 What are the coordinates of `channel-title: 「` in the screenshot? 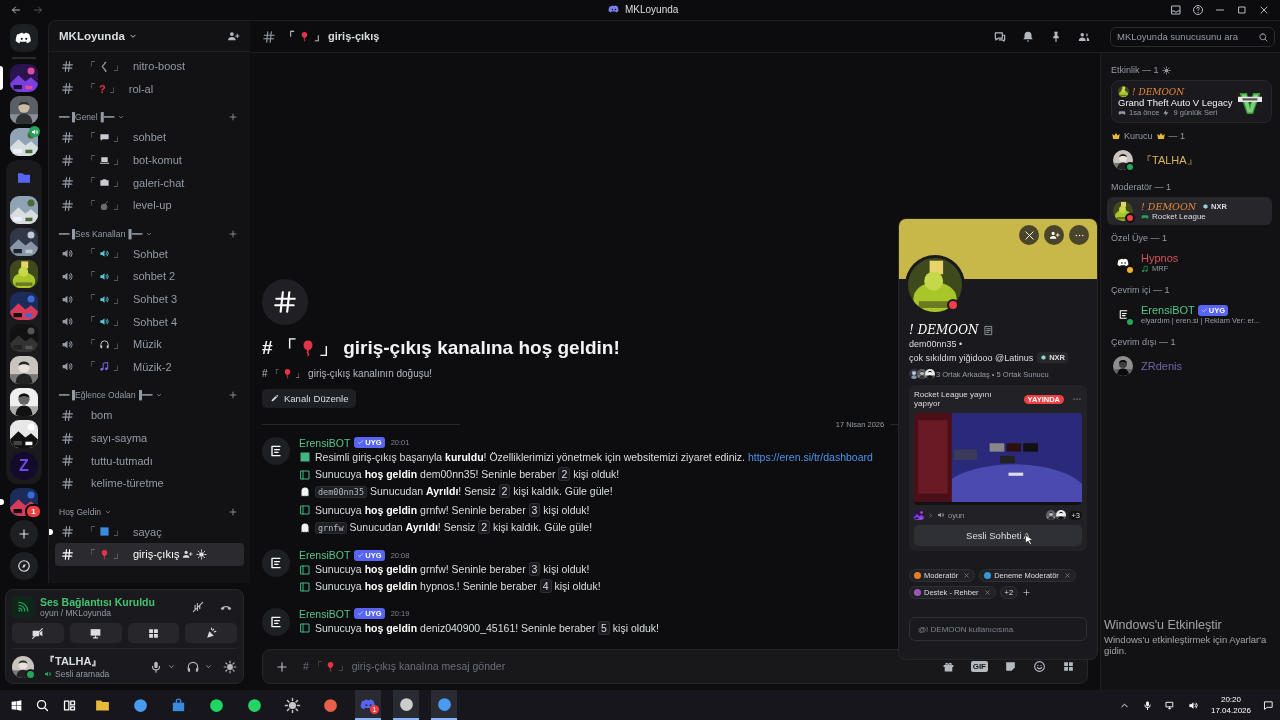 It's located at (289, 36).